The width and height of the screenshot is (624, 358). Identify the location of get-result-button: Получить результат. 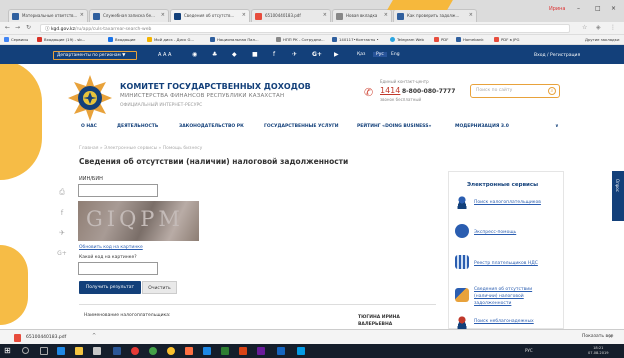
(110, 287).